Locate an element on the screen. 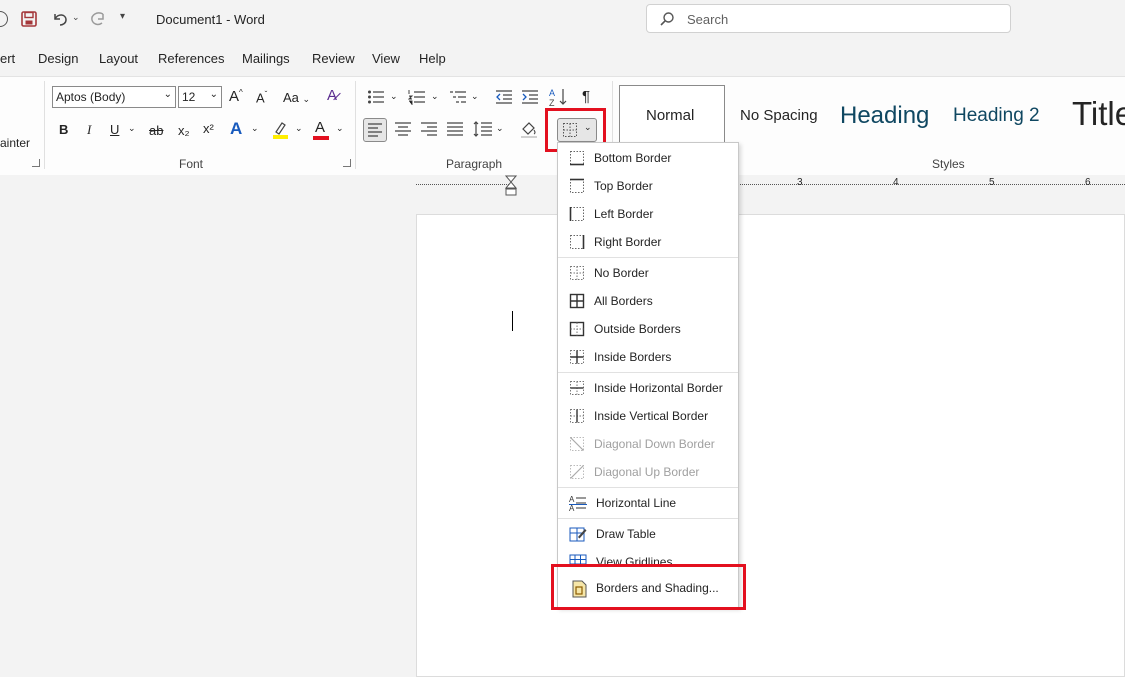 Image resolution: width=1125 pixels, height=677 pixels. tab-help: Help is located at coordinates (432, 58).